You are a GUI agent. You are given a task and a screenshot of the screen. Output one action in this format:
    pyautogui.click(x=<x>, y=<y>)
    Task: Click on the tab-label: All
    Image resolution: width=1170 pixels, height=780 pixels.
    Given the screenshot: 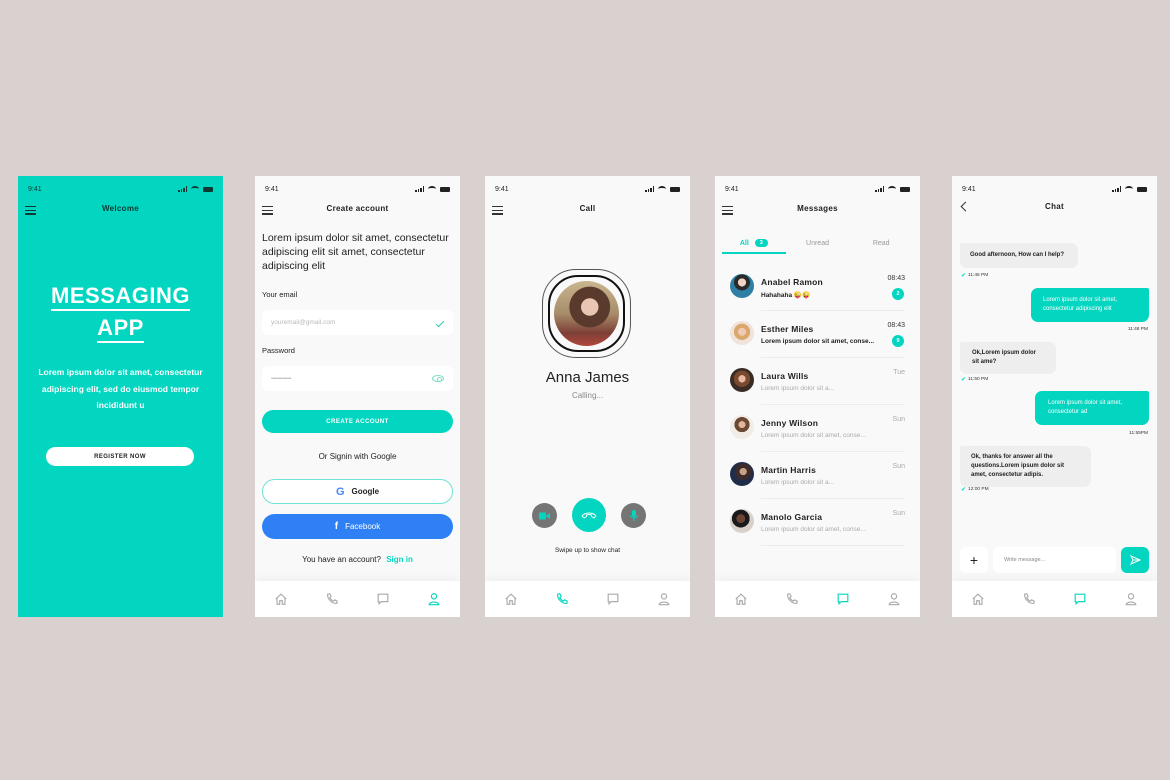 What is the action you would take?
    pyautogui.click(x=744, y=243)
    